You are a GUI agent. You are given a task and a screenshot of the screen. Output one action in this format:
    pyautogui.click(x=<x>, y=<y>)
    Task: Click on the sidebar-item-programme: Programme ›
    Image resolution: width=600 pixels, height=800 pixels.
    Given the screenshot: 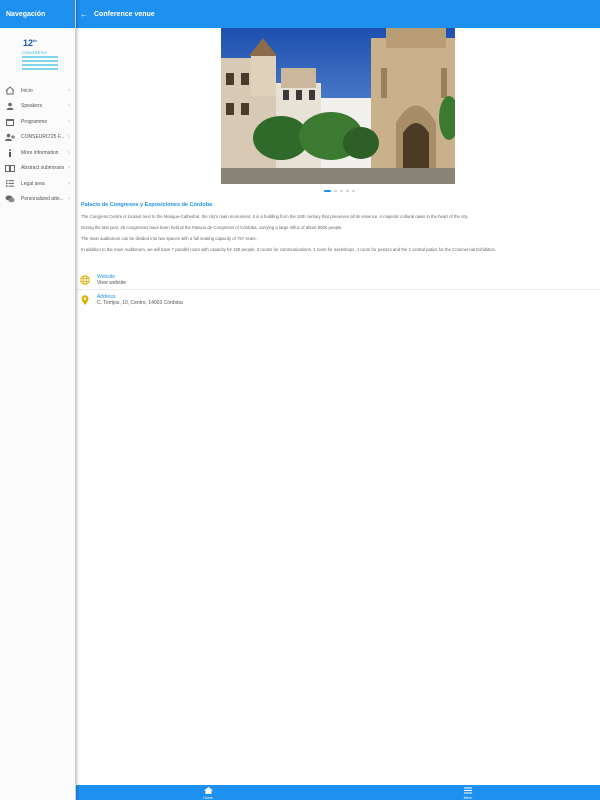 What is the action you would take?
    pyautogui.click(x=37, y=122)
    